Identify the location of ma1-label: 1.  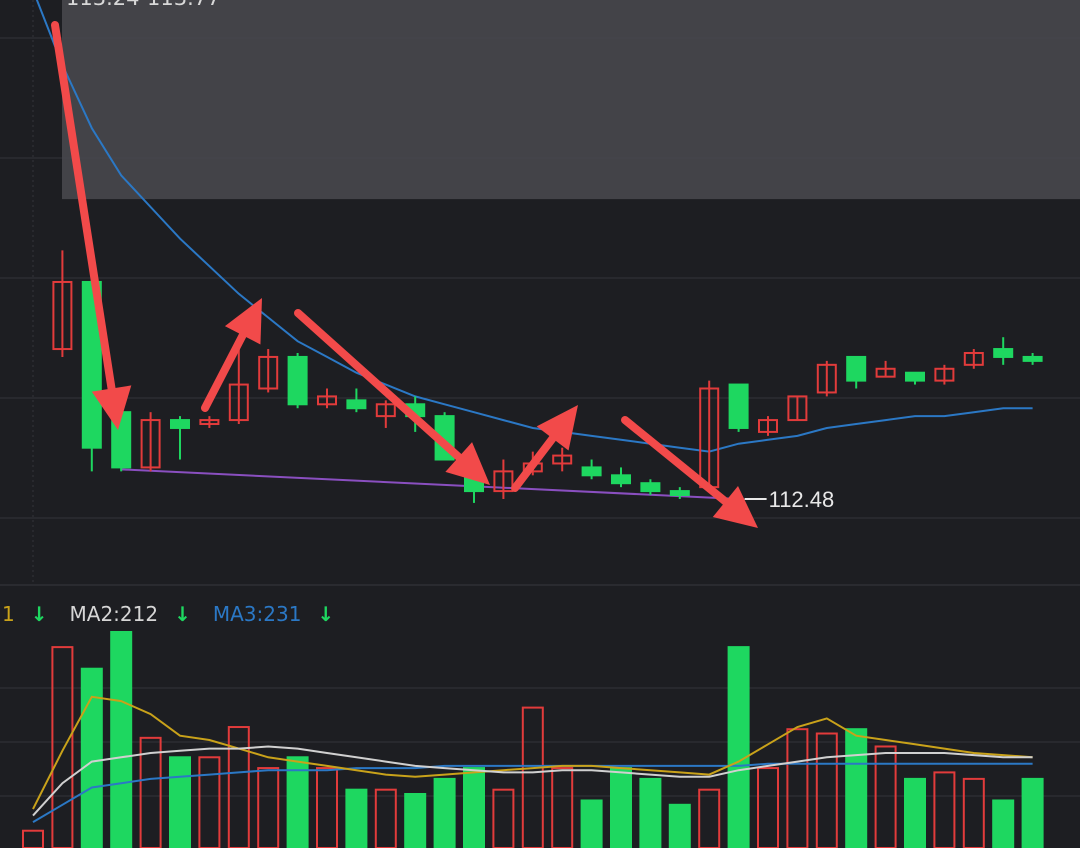
(8, 614).